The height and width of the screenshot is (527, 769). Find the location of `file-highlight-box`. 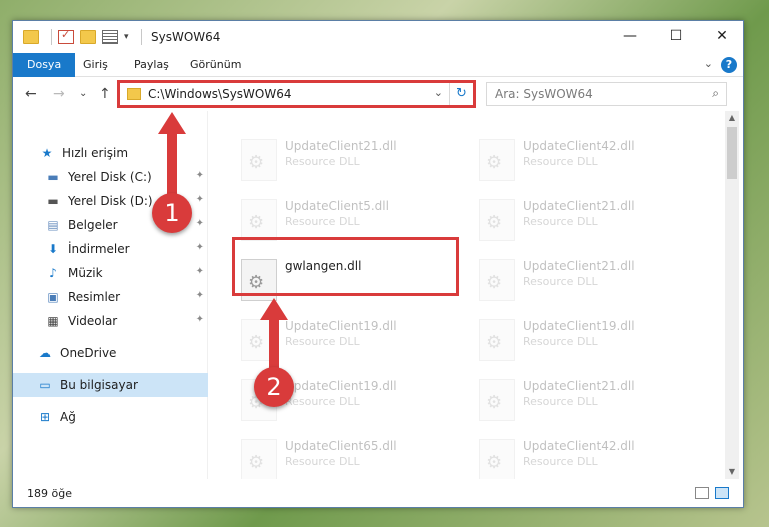

file-highlight-box is located at coordinates (345, 266).